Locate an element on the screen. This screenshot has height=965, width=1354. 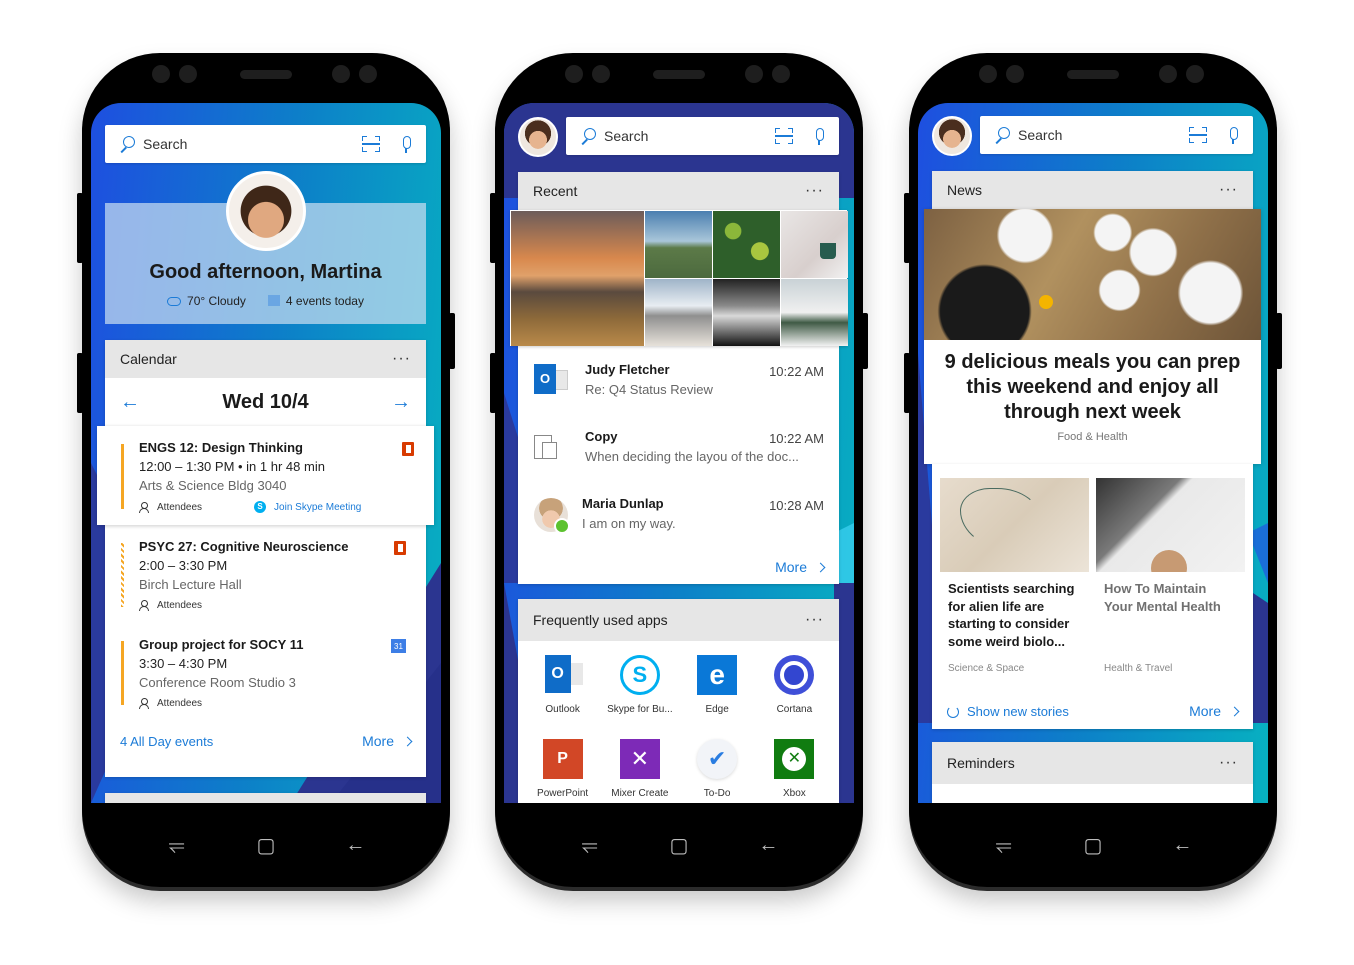
person-icon is located at coordinates (144, 703).